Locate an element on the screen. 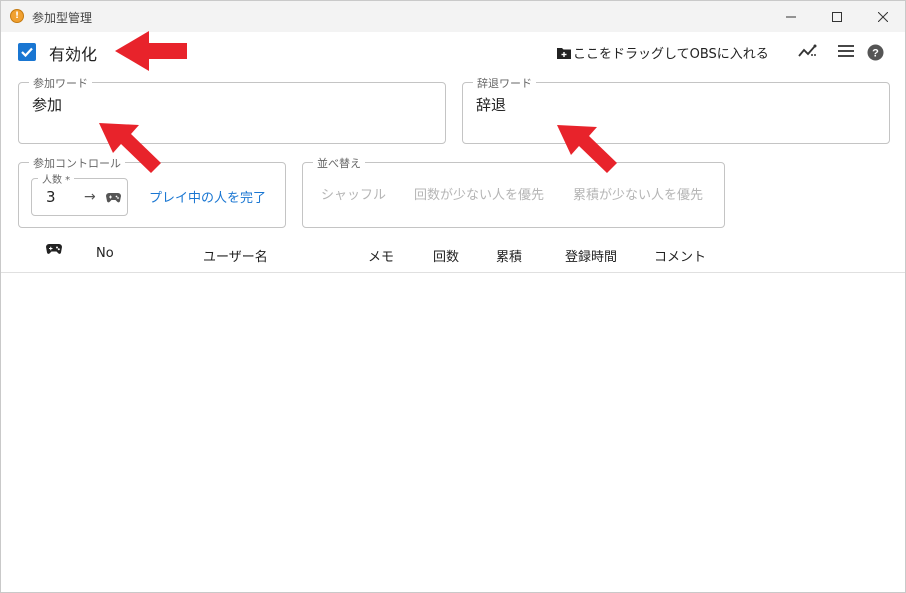  column-header-memo: メモ is located at coordinates (381, 255).